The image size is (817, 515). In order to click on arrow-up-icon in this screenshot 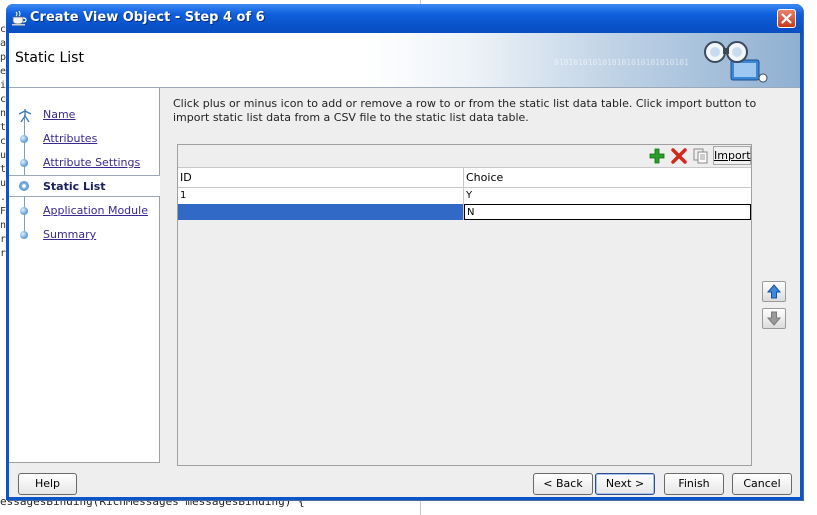, I will do `click(774, 291)`.